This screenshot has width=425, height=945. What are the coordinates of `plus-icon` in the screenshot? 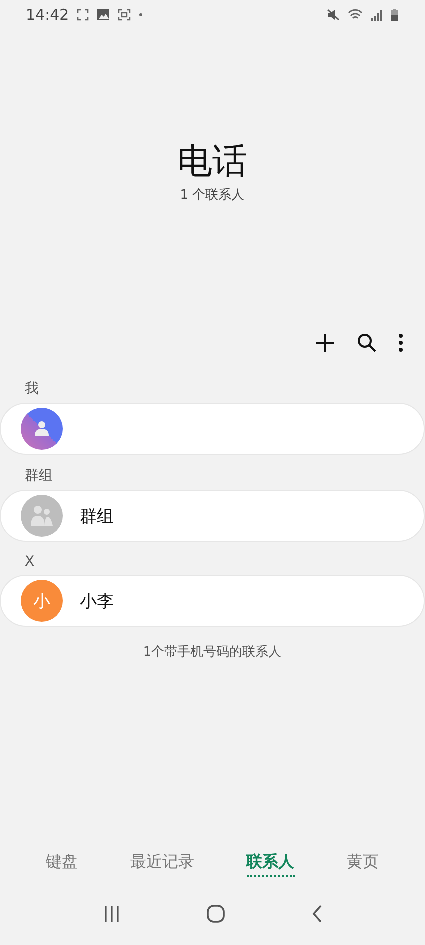 It's located at (325, 343).